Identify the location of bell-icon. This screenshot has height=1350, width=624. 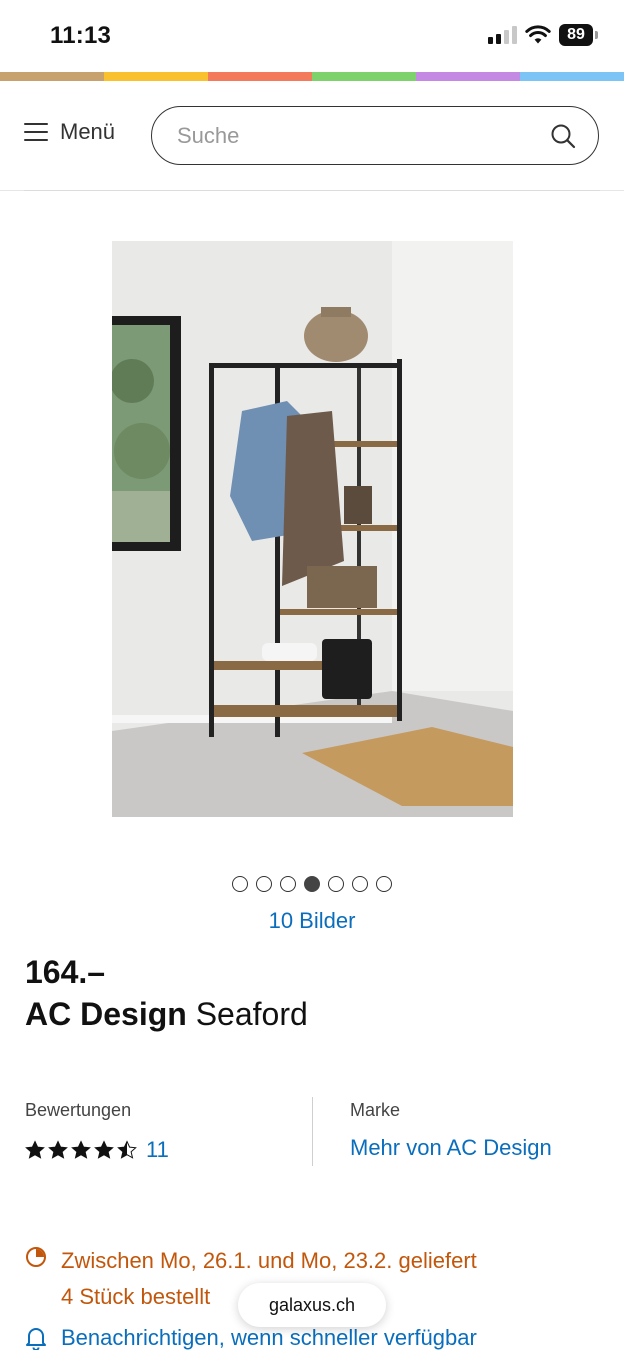
(36, 1339).